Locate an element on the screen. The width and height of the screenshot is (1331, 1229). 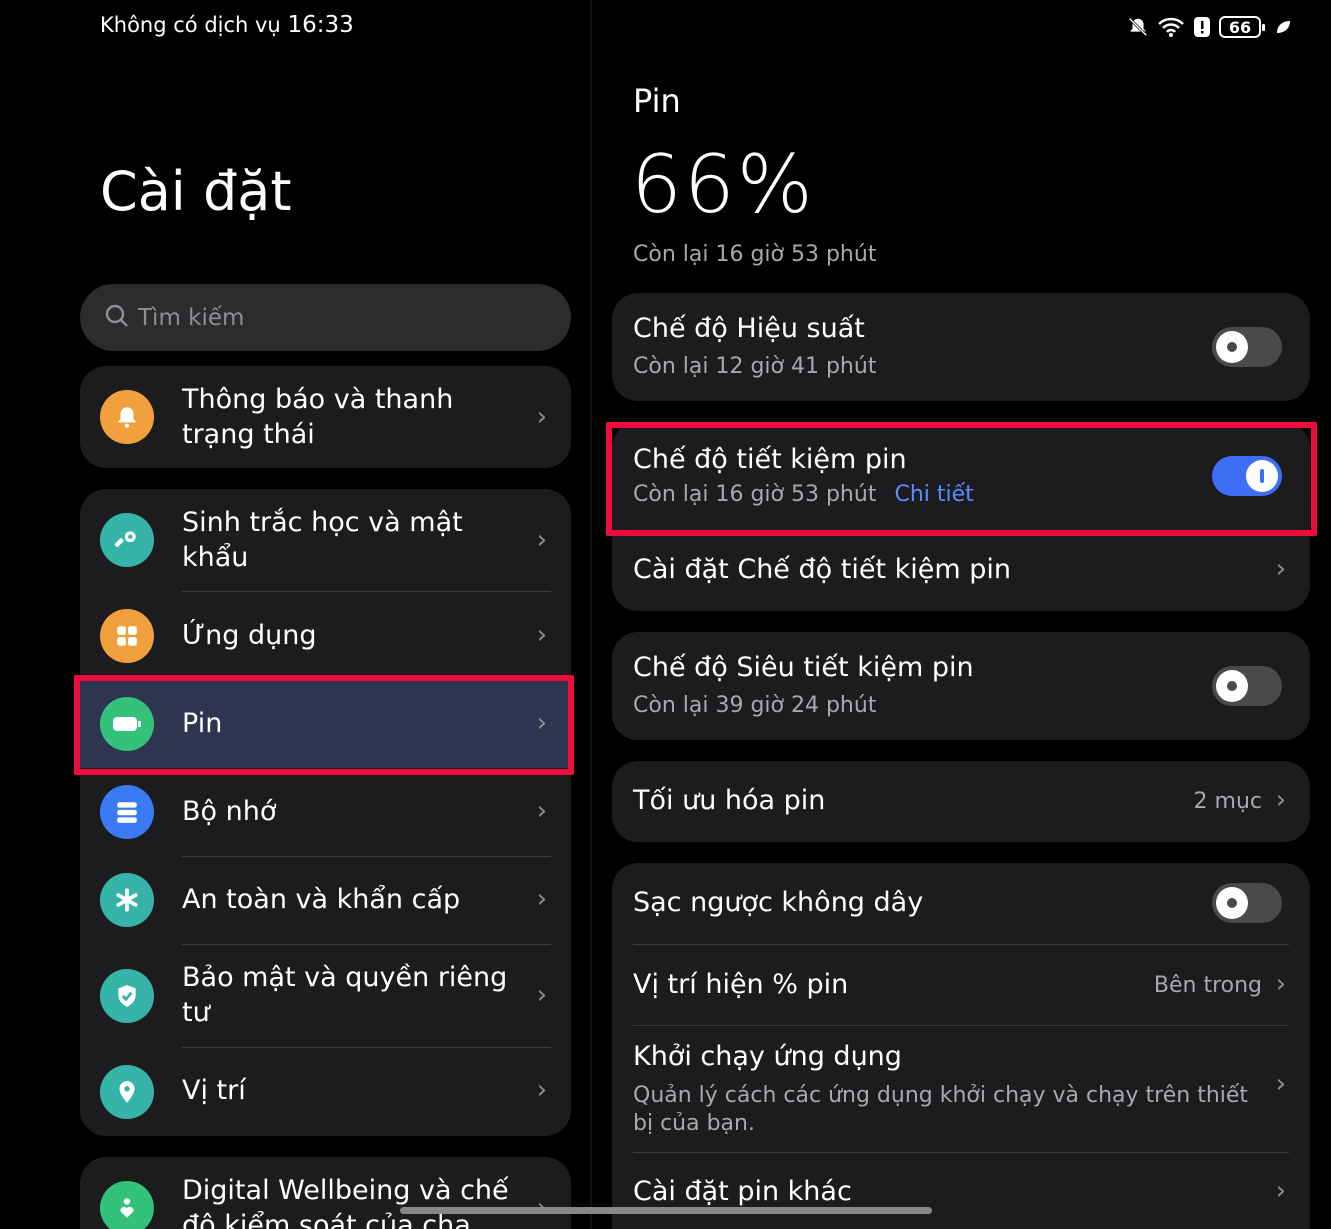
battery-saver-settings-row: Cài đặt Chế độ tiết kiệm pin › is located at coordinates (961, 570).